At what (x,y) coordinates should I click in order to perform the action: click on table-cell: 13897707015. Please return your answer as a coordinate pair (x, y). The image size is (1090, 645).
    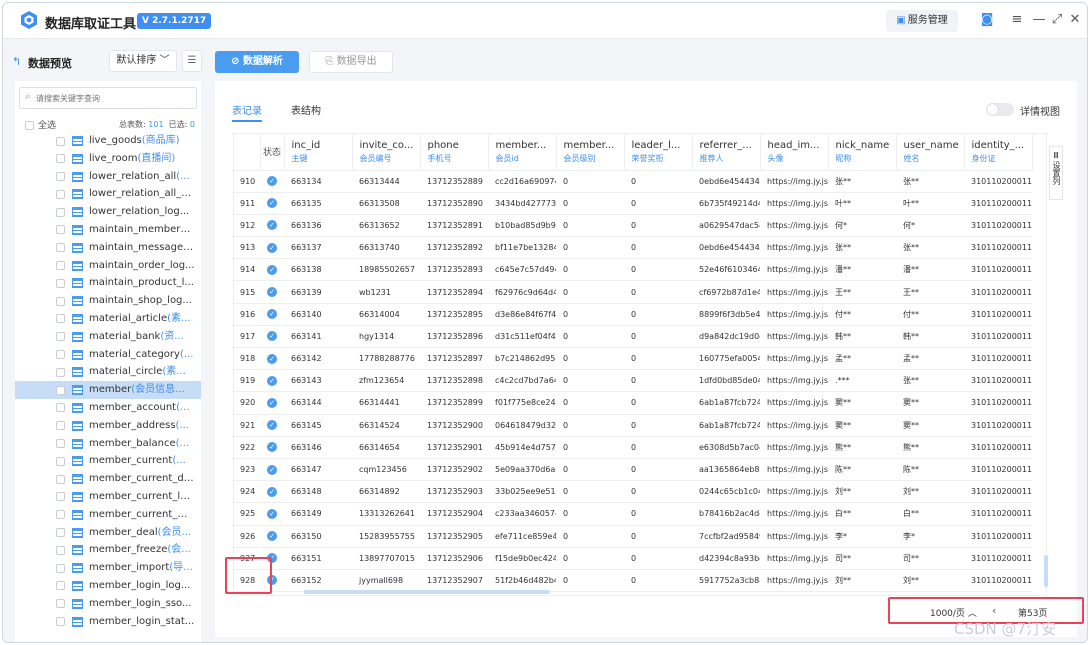
    Looking at the image, I should click on (386, 558).